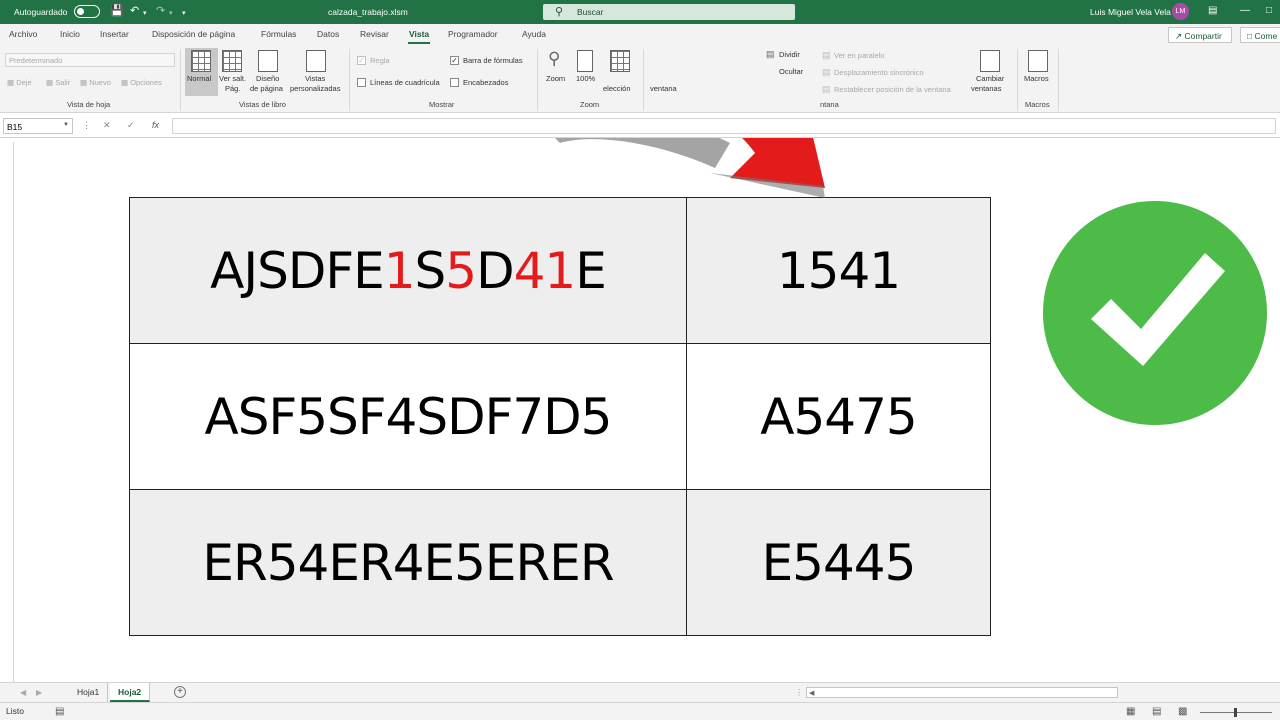 The image size is (1280, 720). I want to click on group-divider, so click(537, 80).